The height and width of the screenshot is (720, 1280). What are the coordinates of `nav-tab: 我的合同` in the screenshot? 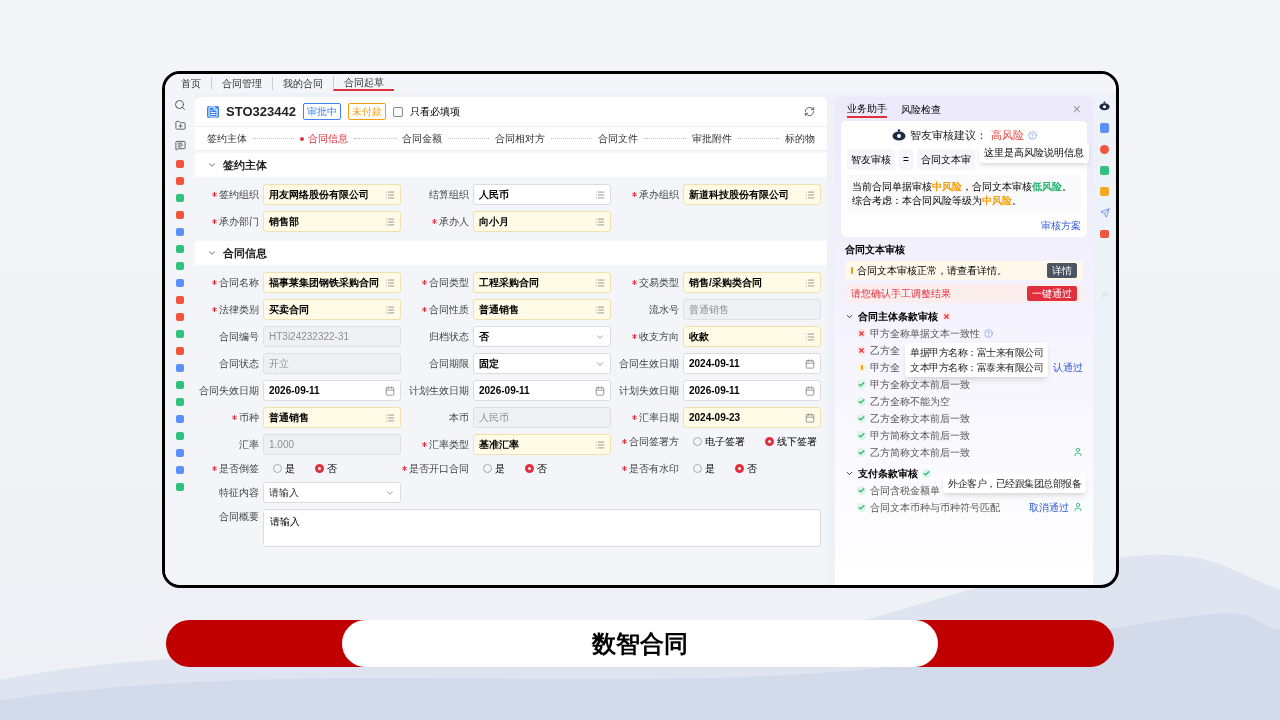 It's located at (302, 83).